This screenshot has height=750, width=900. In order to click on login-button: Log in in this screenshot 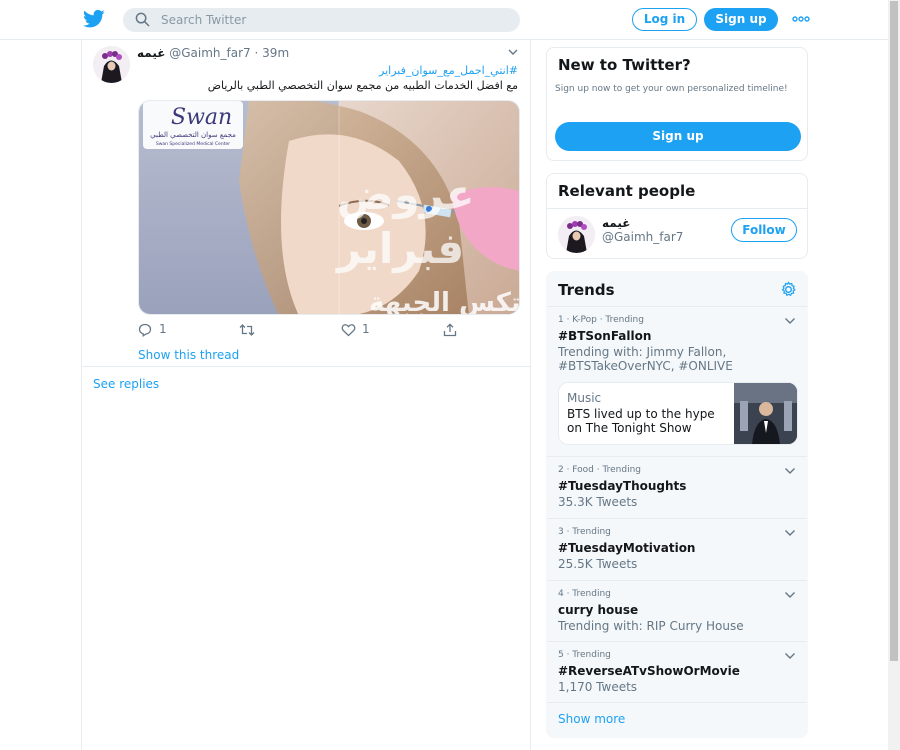, I will do `click(664, 19)`.